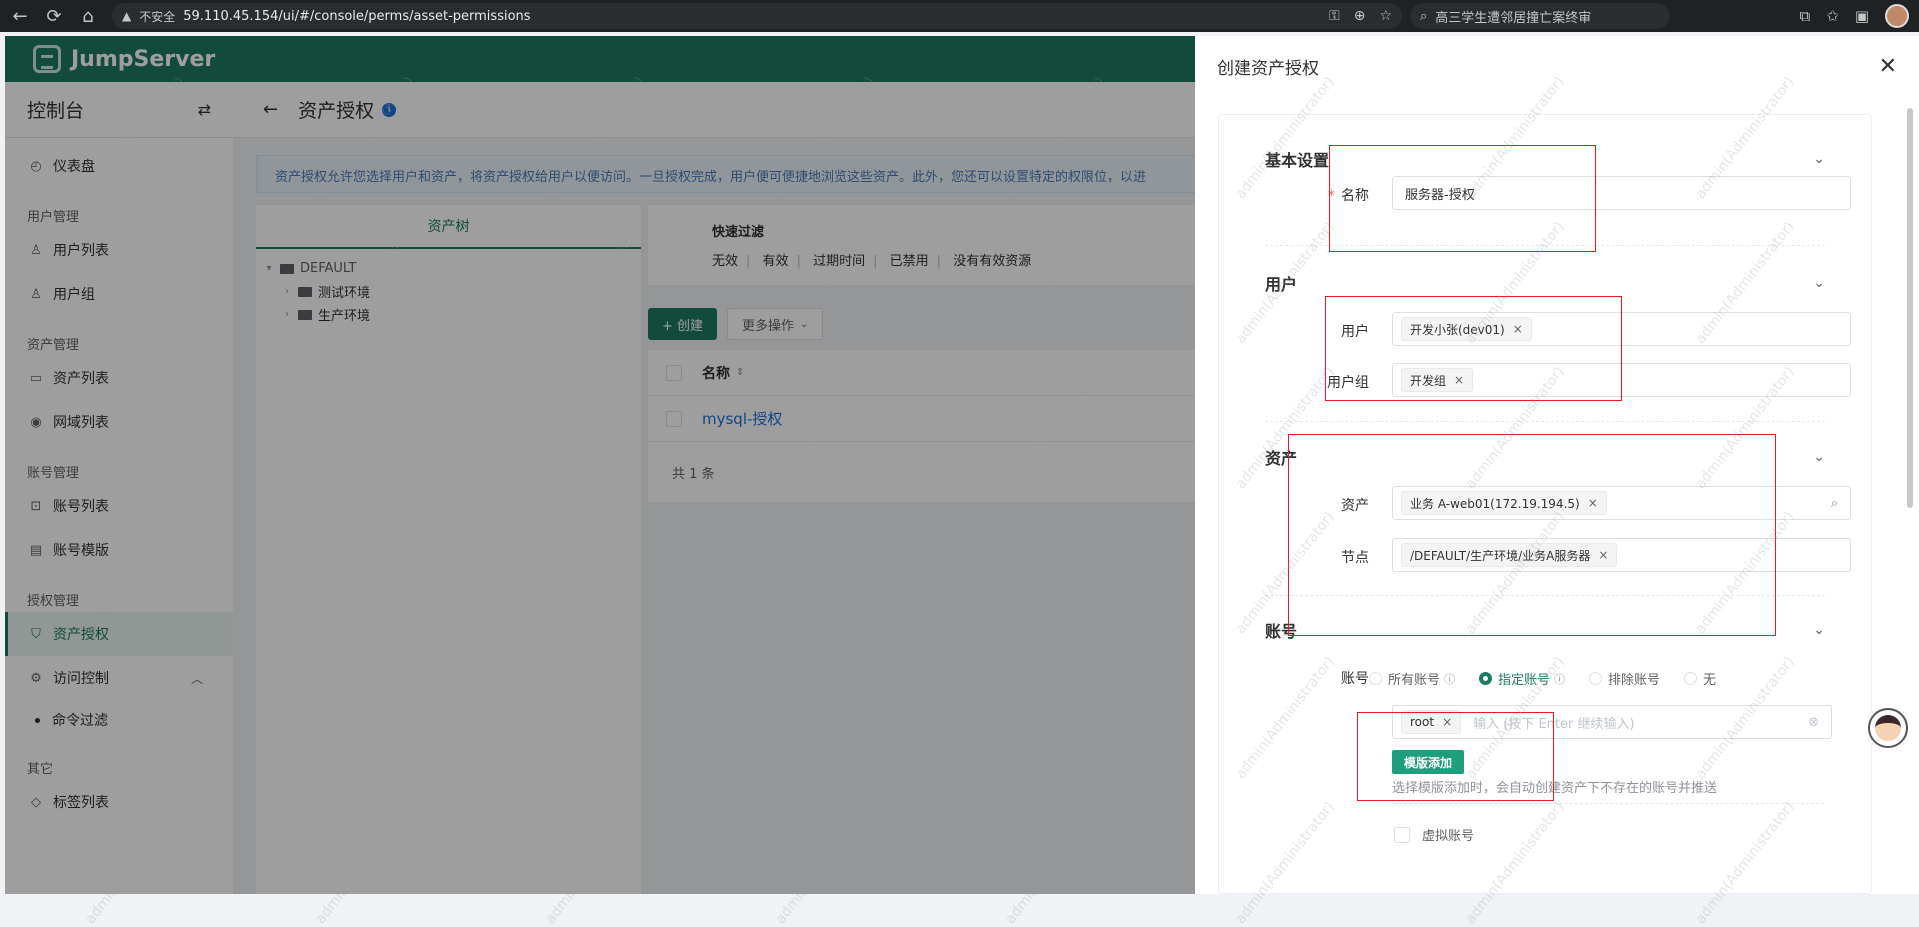  I want to click on virtual-account-option: 虚拟账号, so click(1434, 834).